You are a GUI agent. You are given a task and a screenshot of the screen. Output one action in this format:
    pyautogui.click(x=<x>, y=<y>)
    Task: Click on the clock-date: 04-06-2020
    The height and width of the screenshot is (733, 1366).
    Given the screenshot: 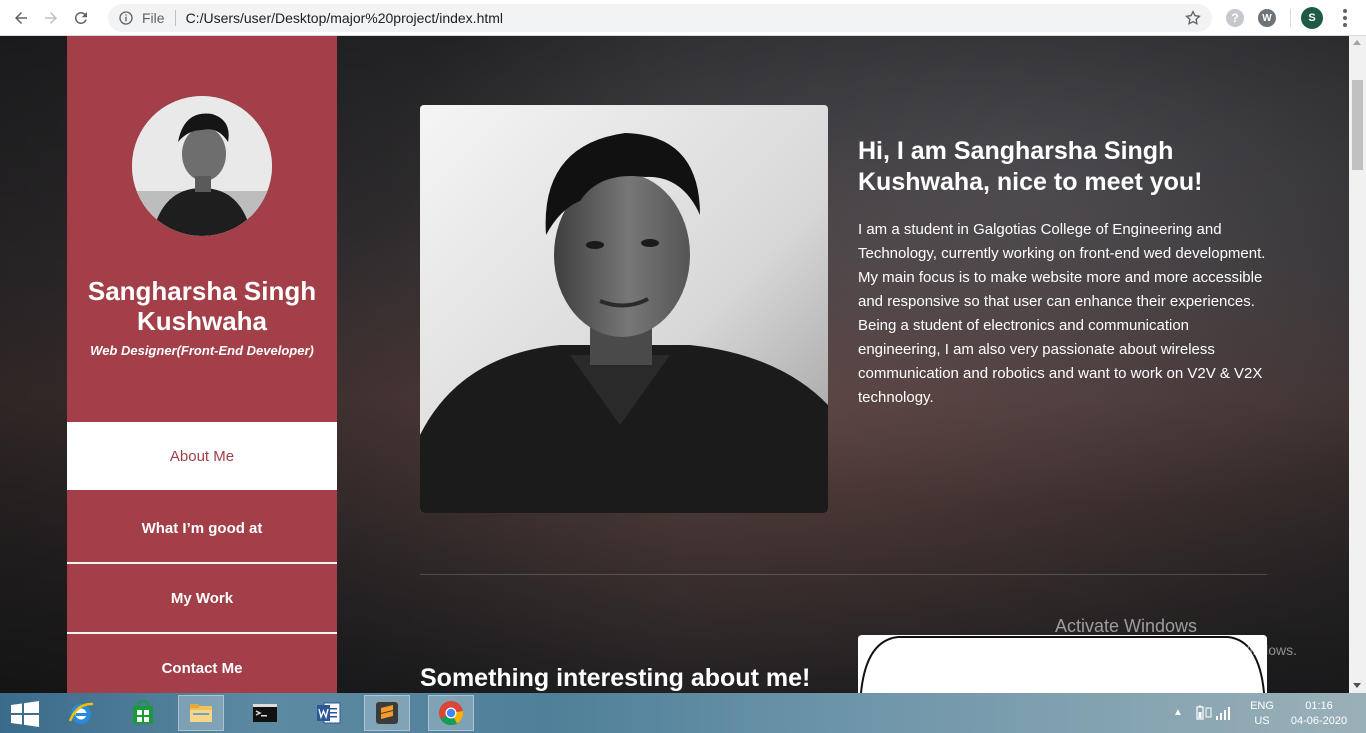 What is the action you would take?
    pyautogui.click(x=1319, y=721)
    